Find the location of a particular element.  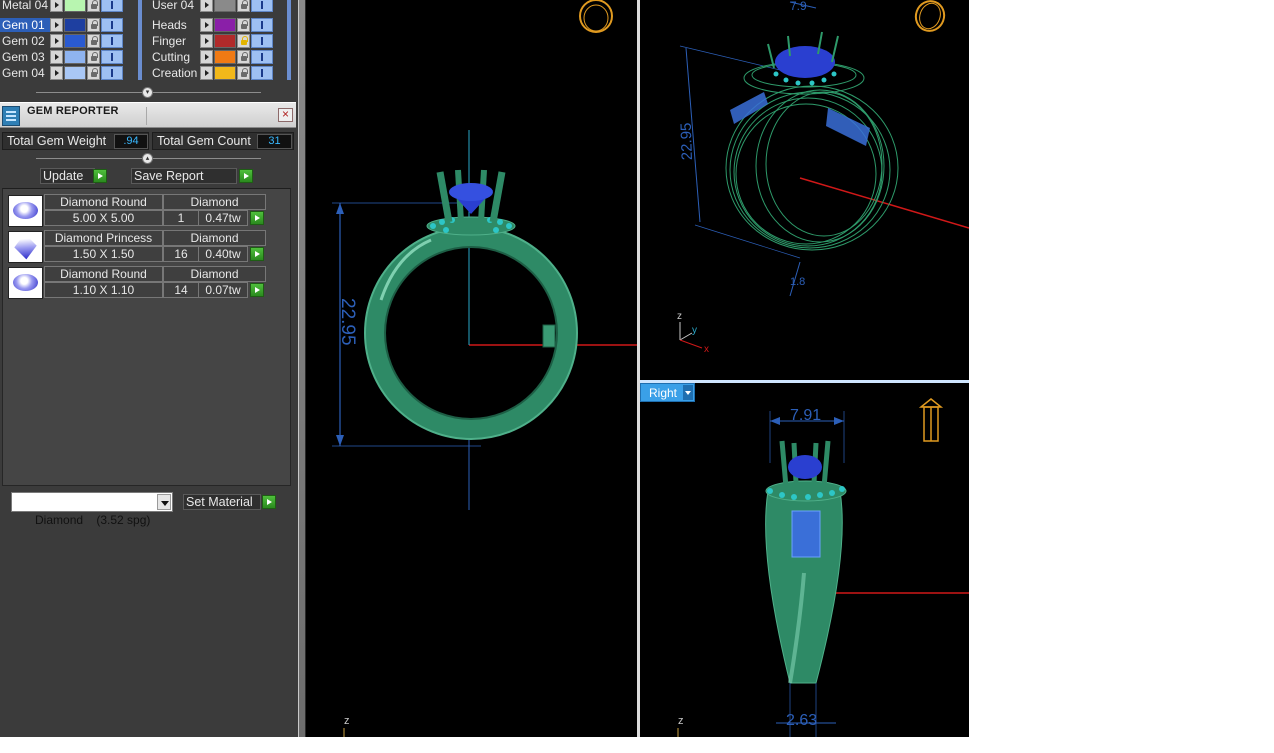

layer-row: User 04 is located at coordinates (212, 6).